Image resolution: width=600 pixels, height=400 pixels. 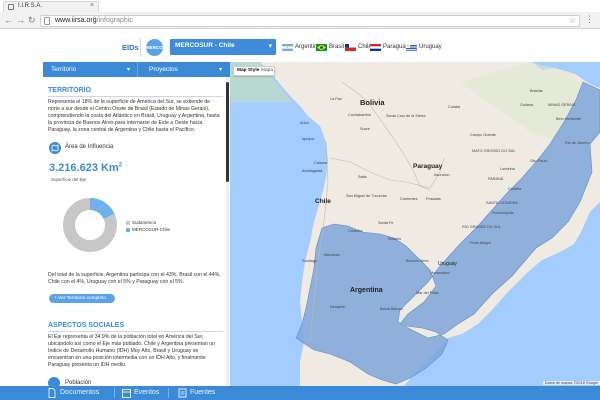 I want to click on map-label-neuquen: Neuquén, so click(x=337, y=307).